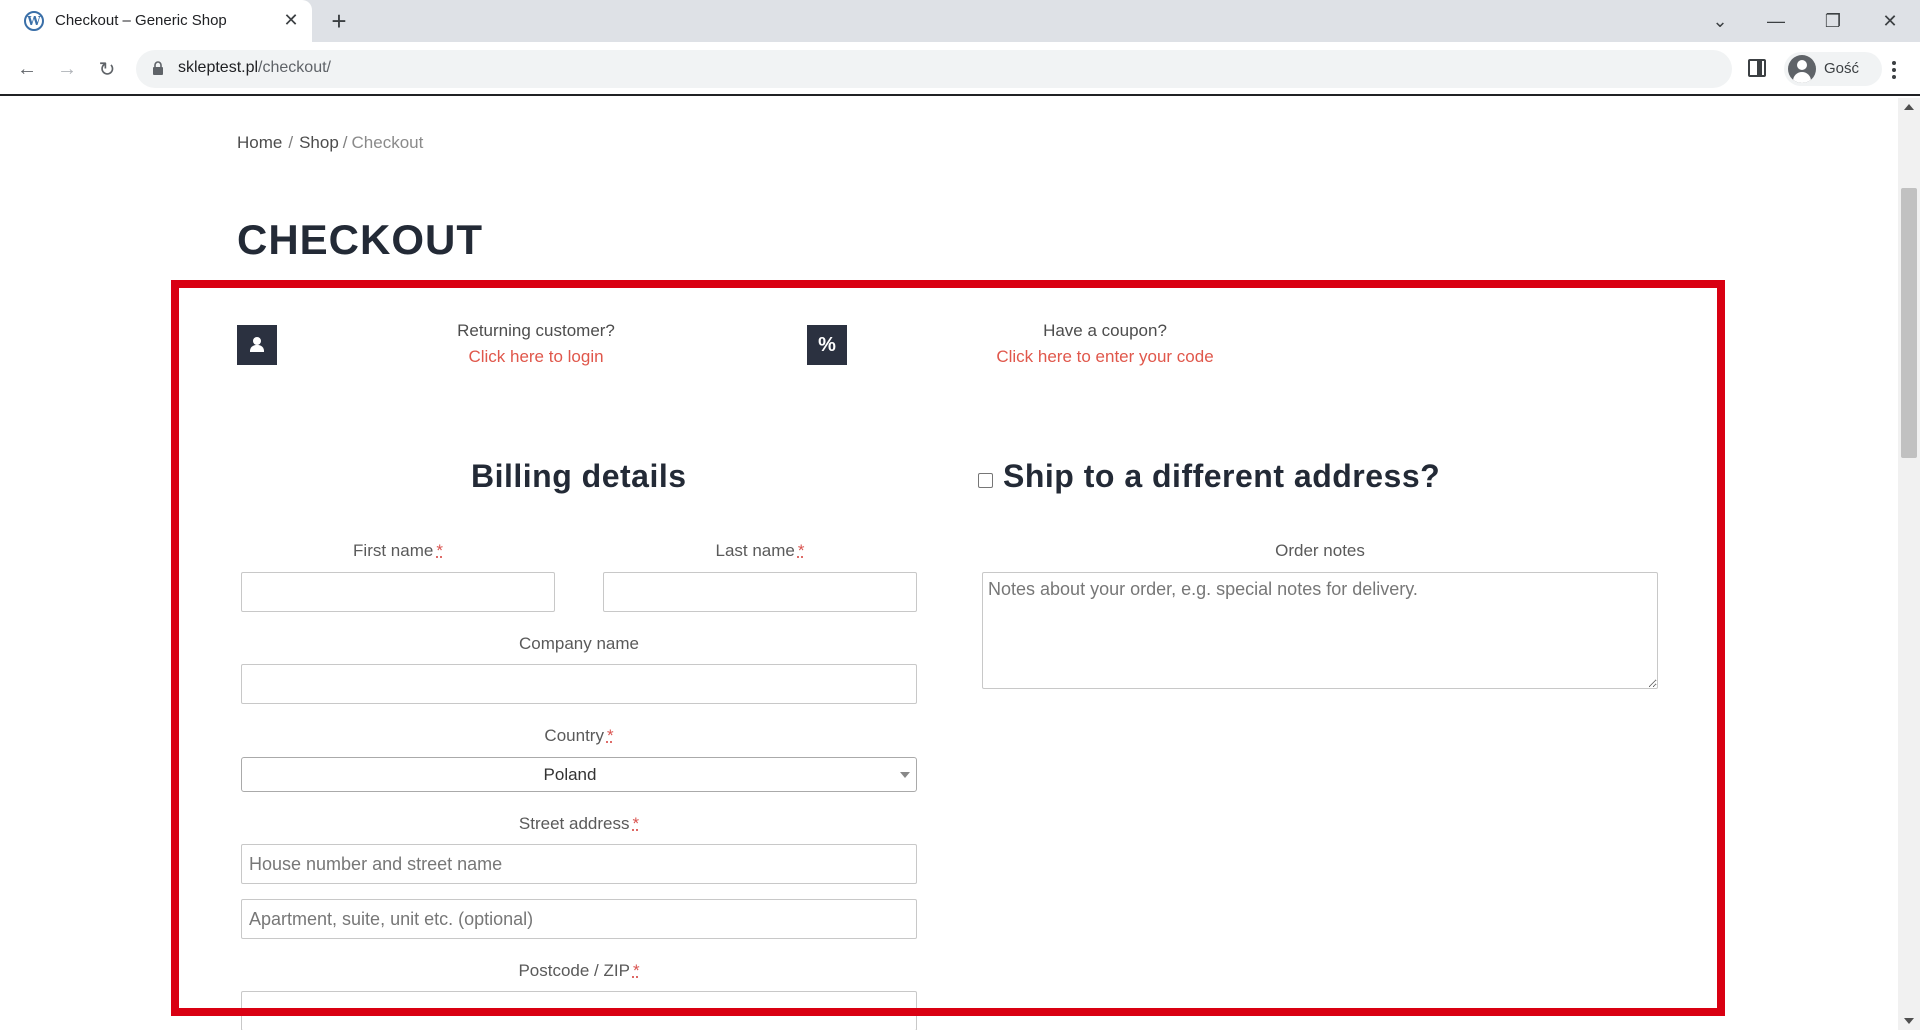  Describe the element at coordinates (1776, 21) in the screenshot. I see `minimize-icon: —` at that location.